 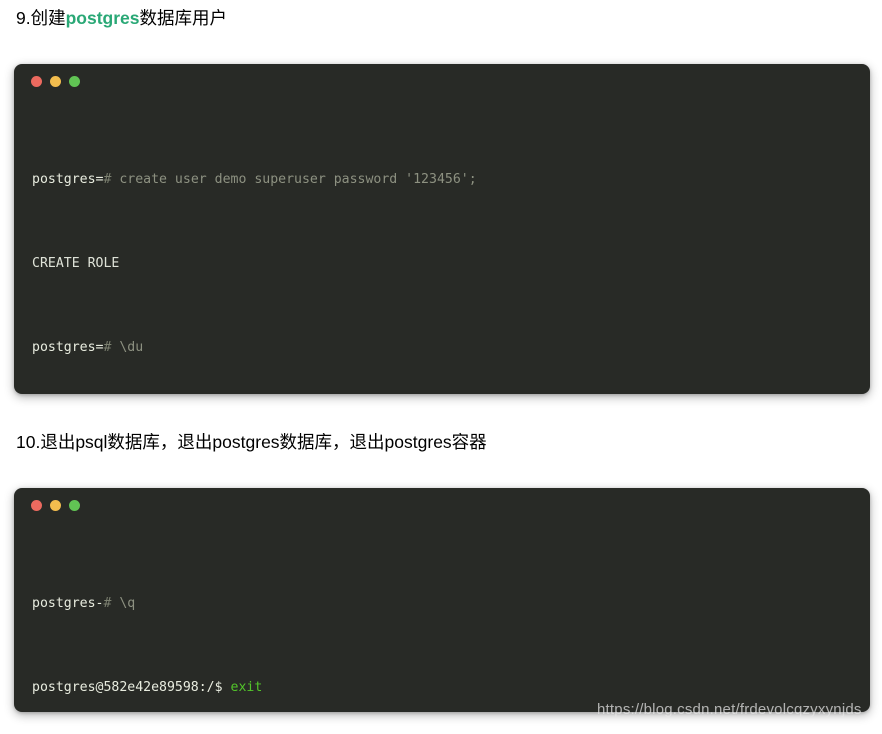 I want to click on watermark-url: https://blog.csdn.net/frdevolcqzyxynjds, so click(x=729, y=709).